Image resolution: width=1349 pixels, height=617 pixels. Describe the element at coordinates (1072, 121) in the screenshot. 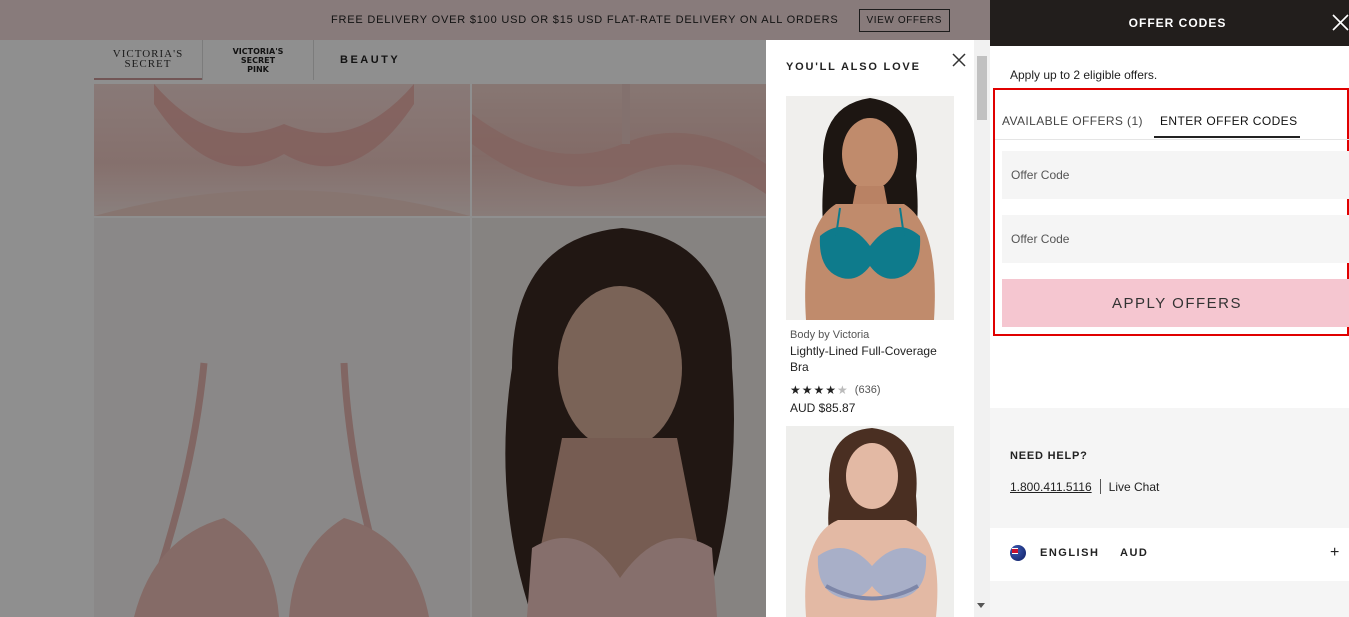

I see `tab-available-offers: AVAILABLE OFFERS (1)` at that location.